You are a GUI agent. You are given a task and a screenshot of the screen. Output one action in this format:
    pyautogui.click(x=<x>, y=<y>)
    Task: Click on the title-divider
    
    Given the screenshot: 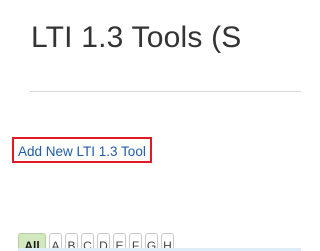 What is the action you would take?
    pyautogui.click(x=165, y=91)
    